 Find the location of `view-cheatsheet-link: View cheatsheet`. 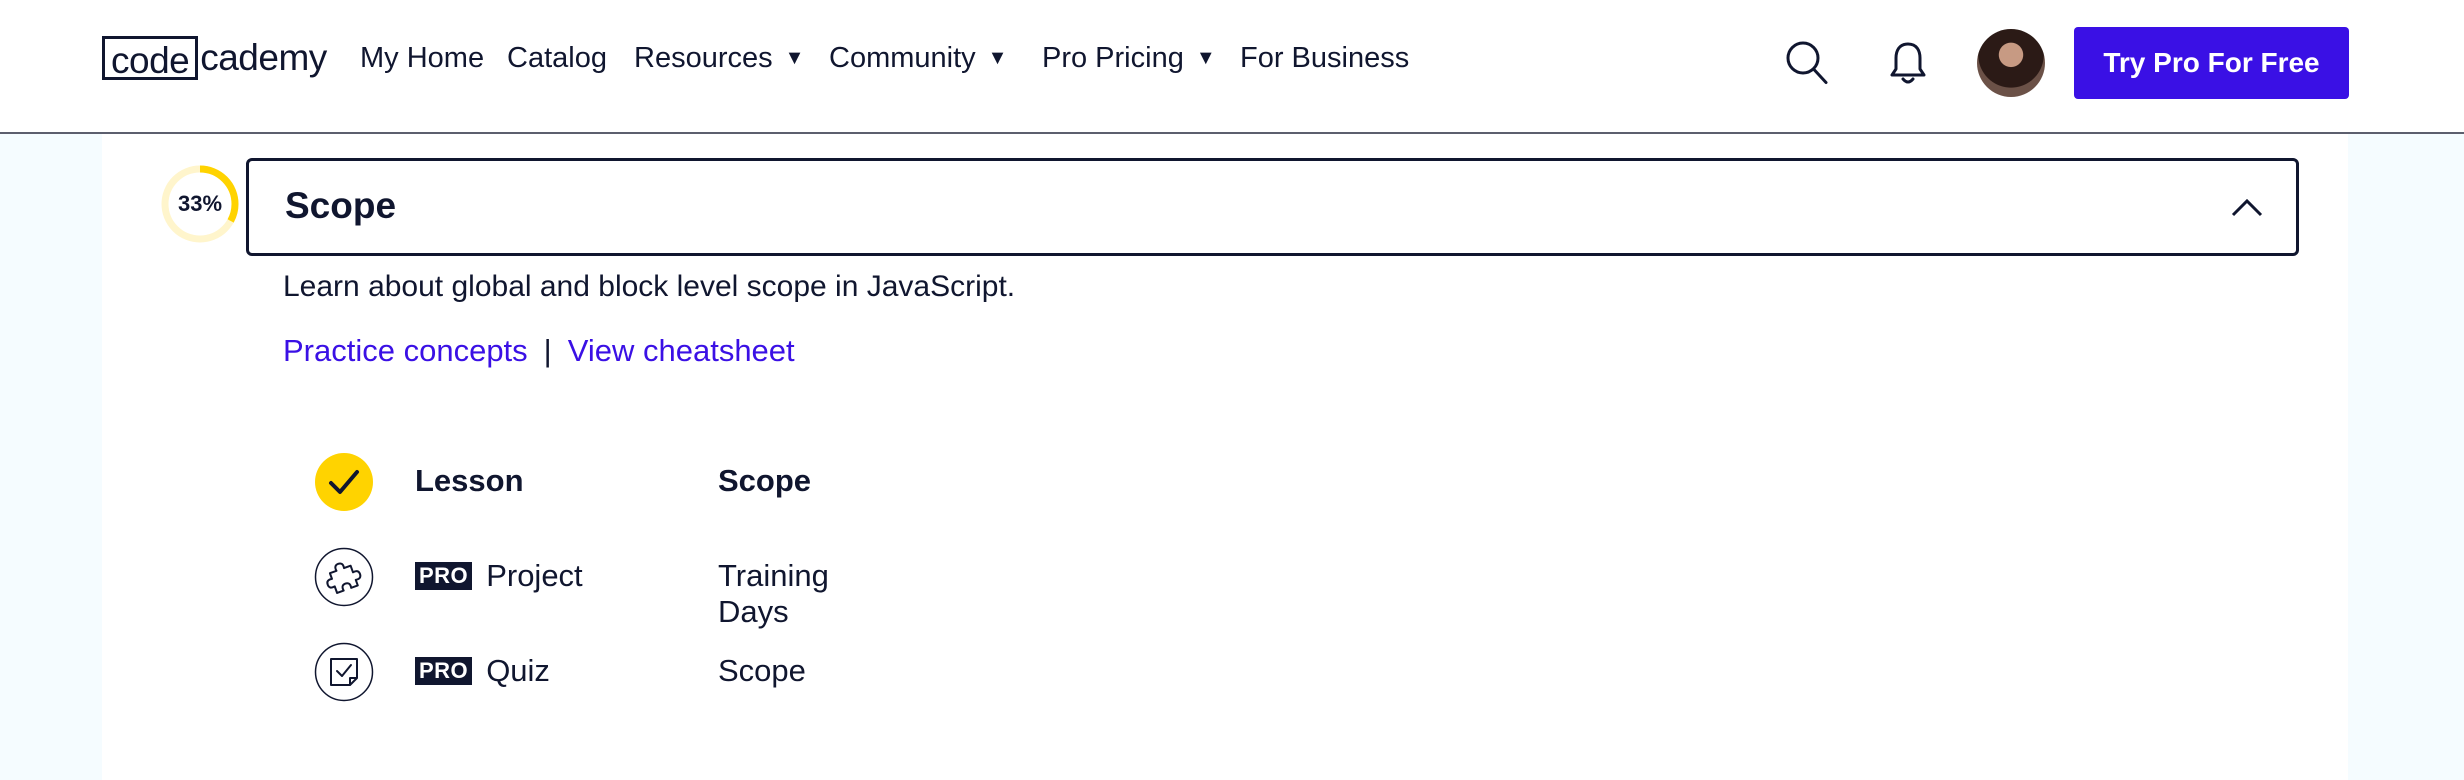

view-cheatsheet-link: View cheatsheet is located at coordinates (681, 351).